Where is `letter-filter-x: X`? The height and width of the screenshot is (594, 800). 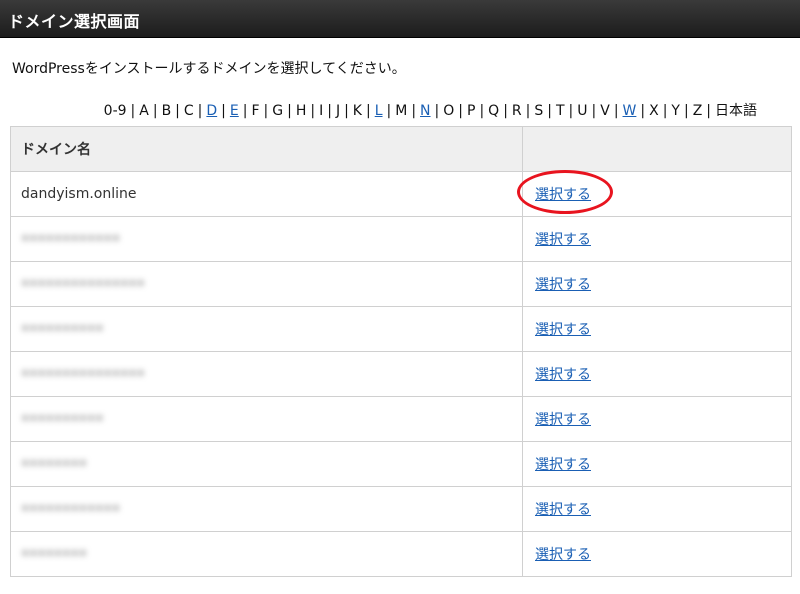
letter-filter-x: X is located at coordinates (654, 111).